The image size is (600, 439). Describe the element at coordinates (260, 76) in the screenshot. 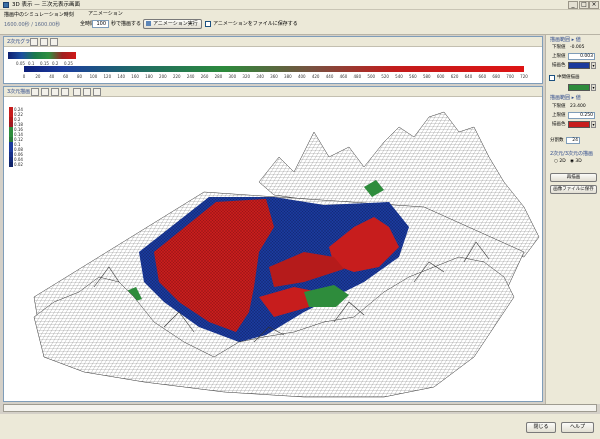

I see `colorbar-large-tick: 340` at that location.